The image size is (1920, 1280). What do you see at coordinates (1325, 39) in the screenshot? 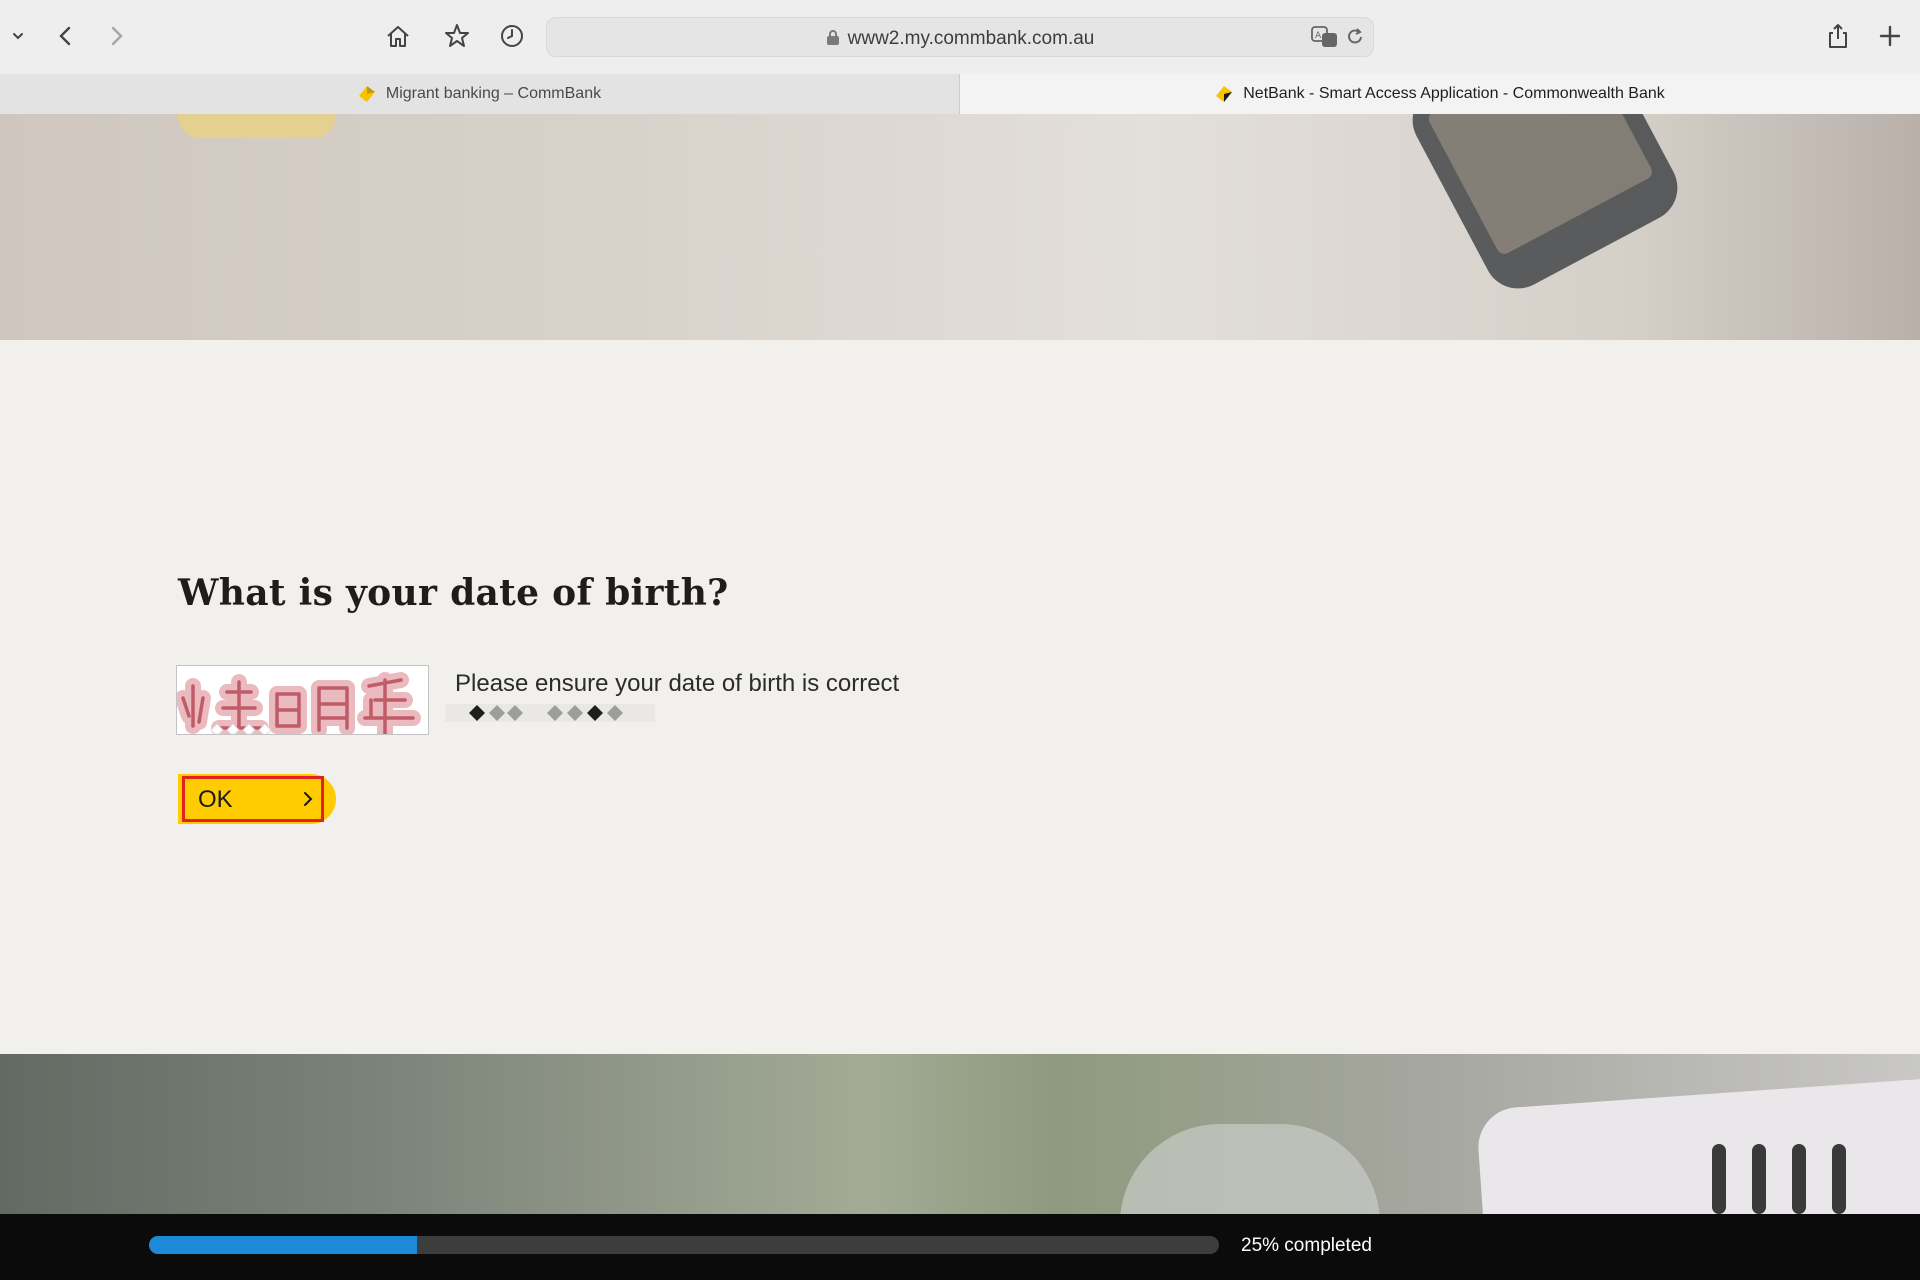
I see `translate-icon: A` at bounding box center [1325, 39].